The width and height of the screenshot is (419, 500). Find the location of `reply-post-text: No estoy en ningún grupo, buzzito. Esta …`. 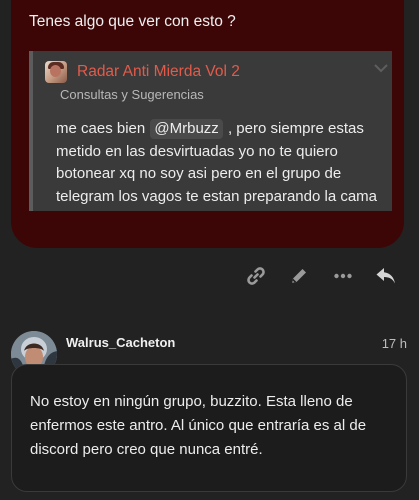

reply-post-text: No estoy en ningún grupo, buzzito. Esta … is located at coordinates (198, 425).